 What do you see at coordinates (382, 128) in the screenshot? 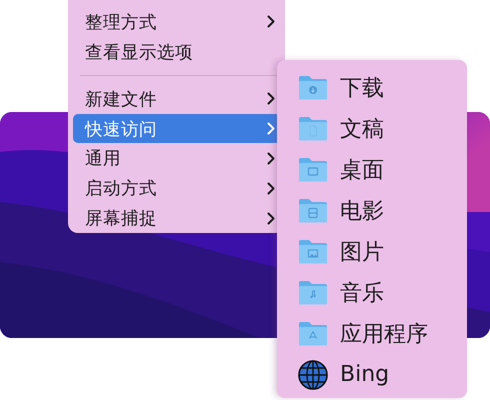
I see `submenu-item: 文稿` at bounding box center [382, 128].